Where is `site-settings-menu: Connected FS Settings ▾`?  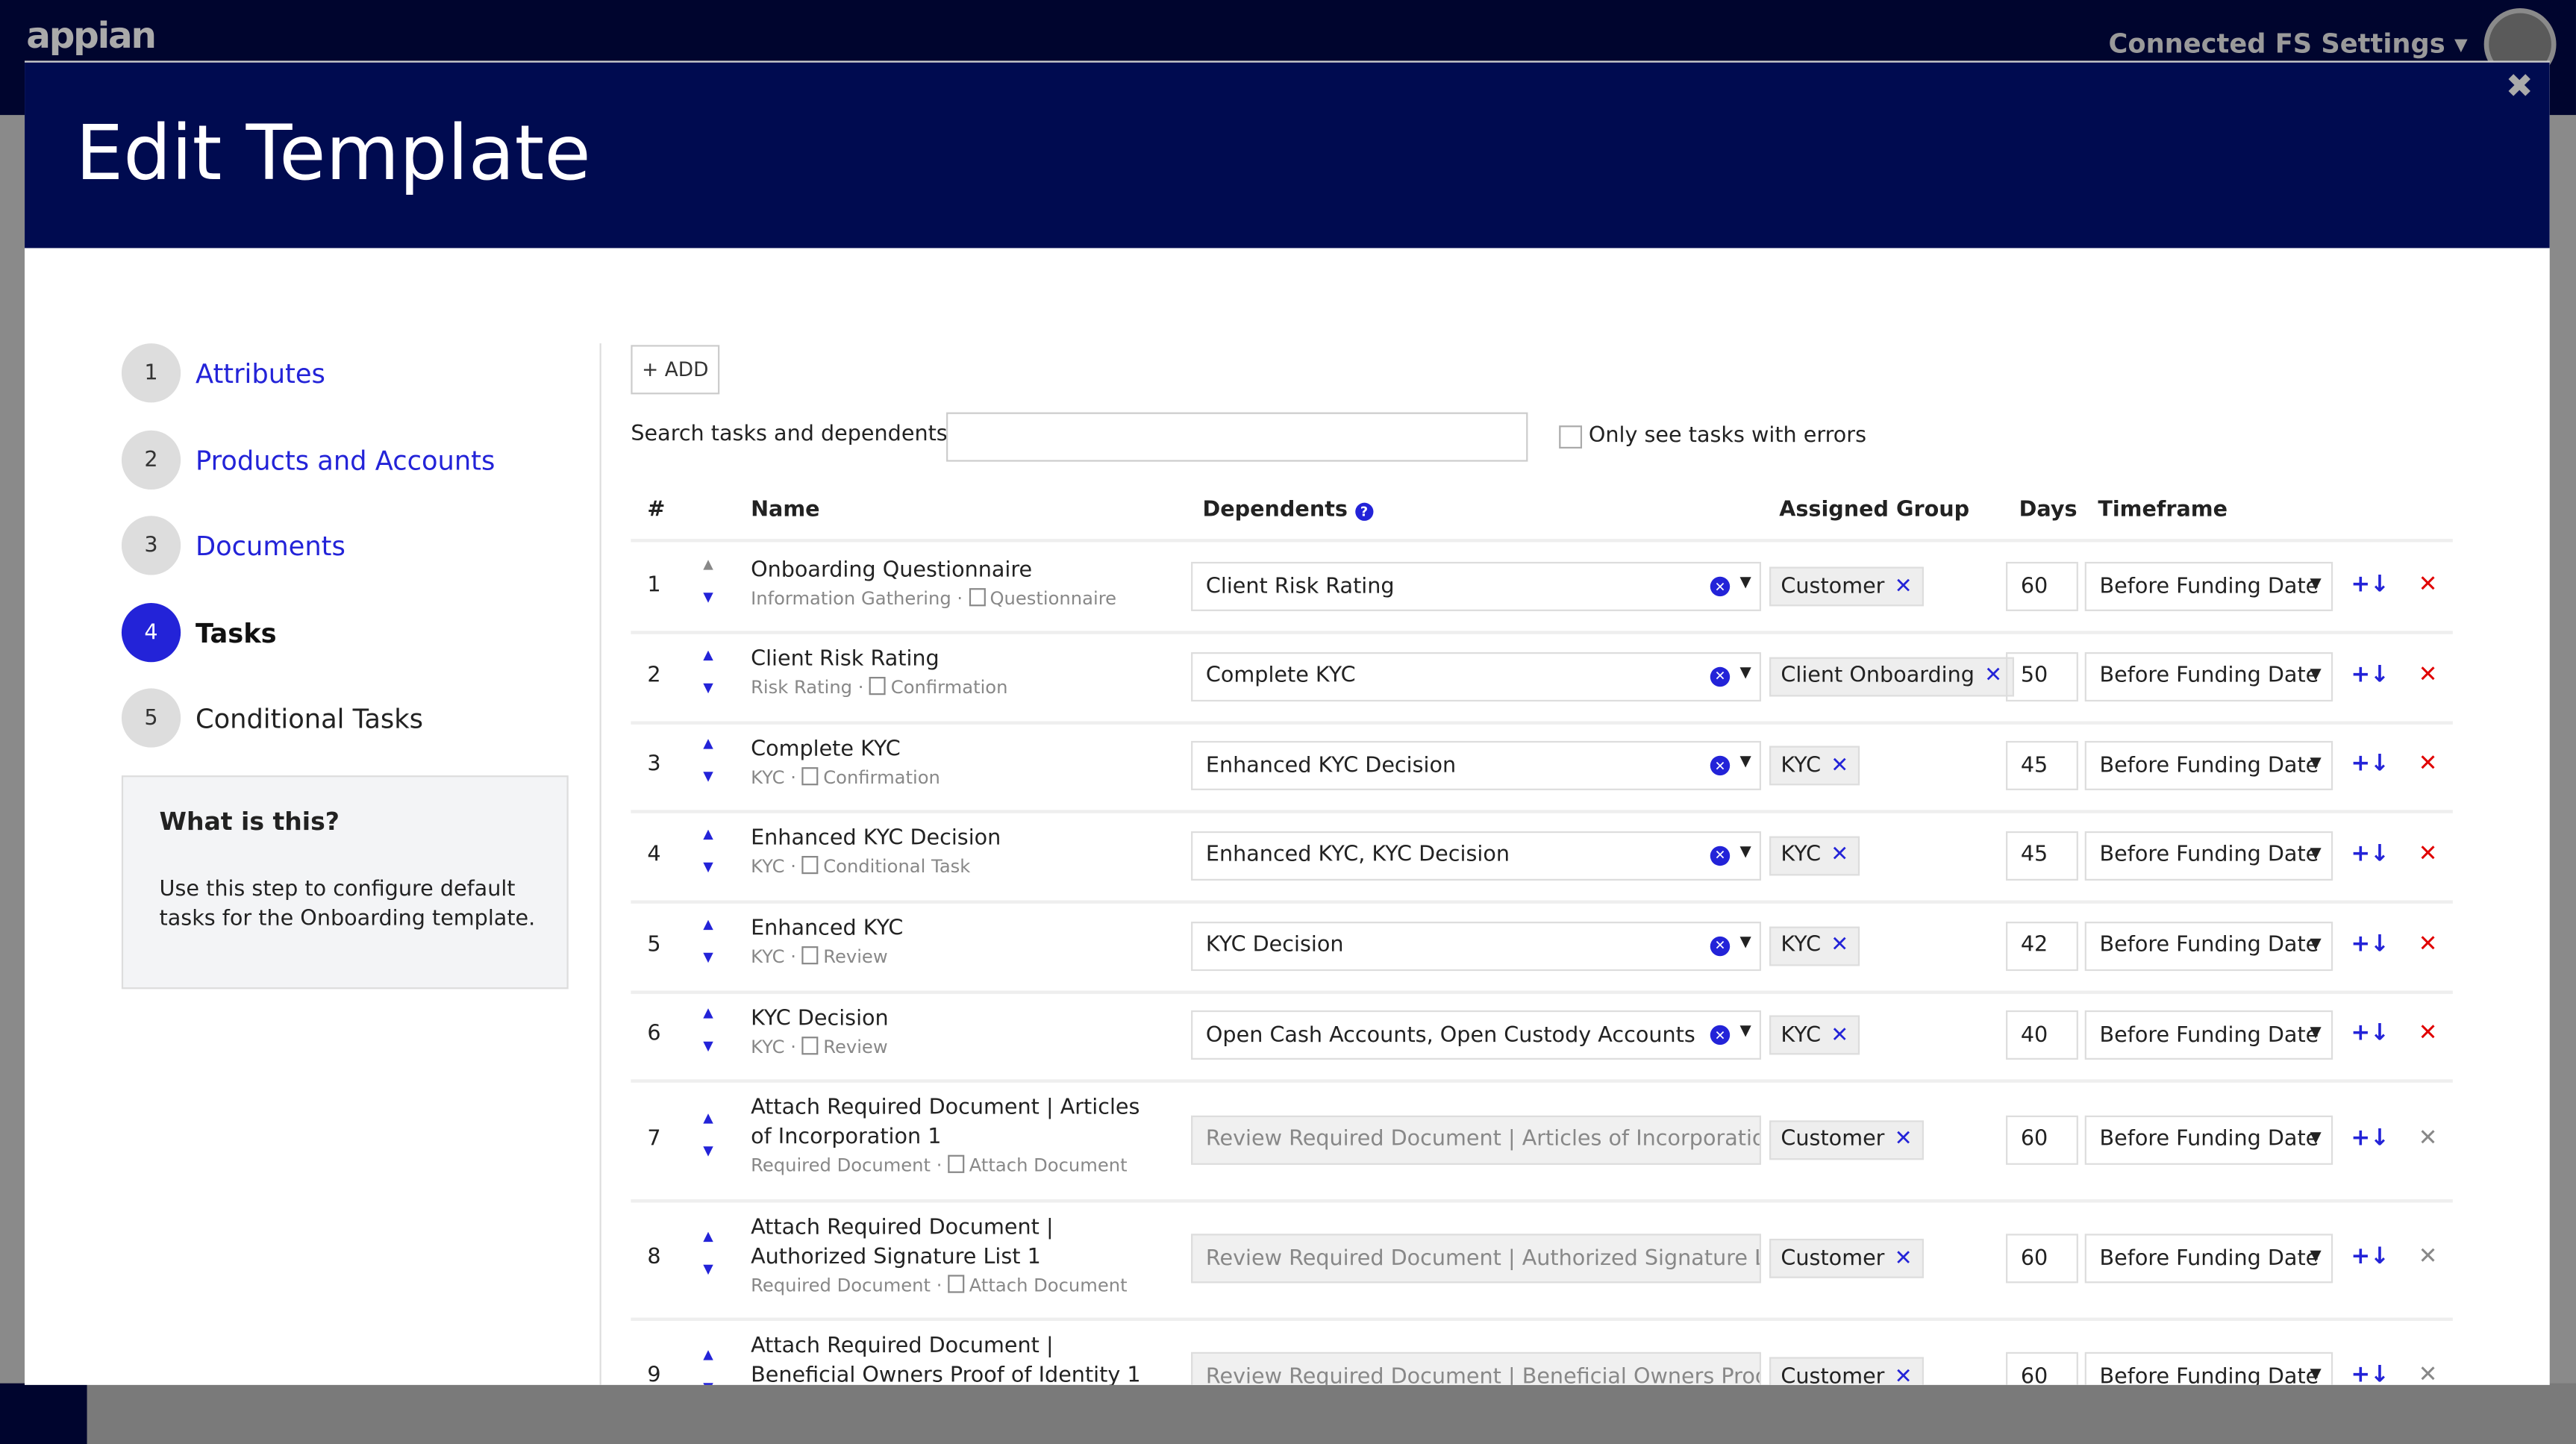
site-settings-menu: Connected FS Settings ▾ is located at coordinates (2288, 43).